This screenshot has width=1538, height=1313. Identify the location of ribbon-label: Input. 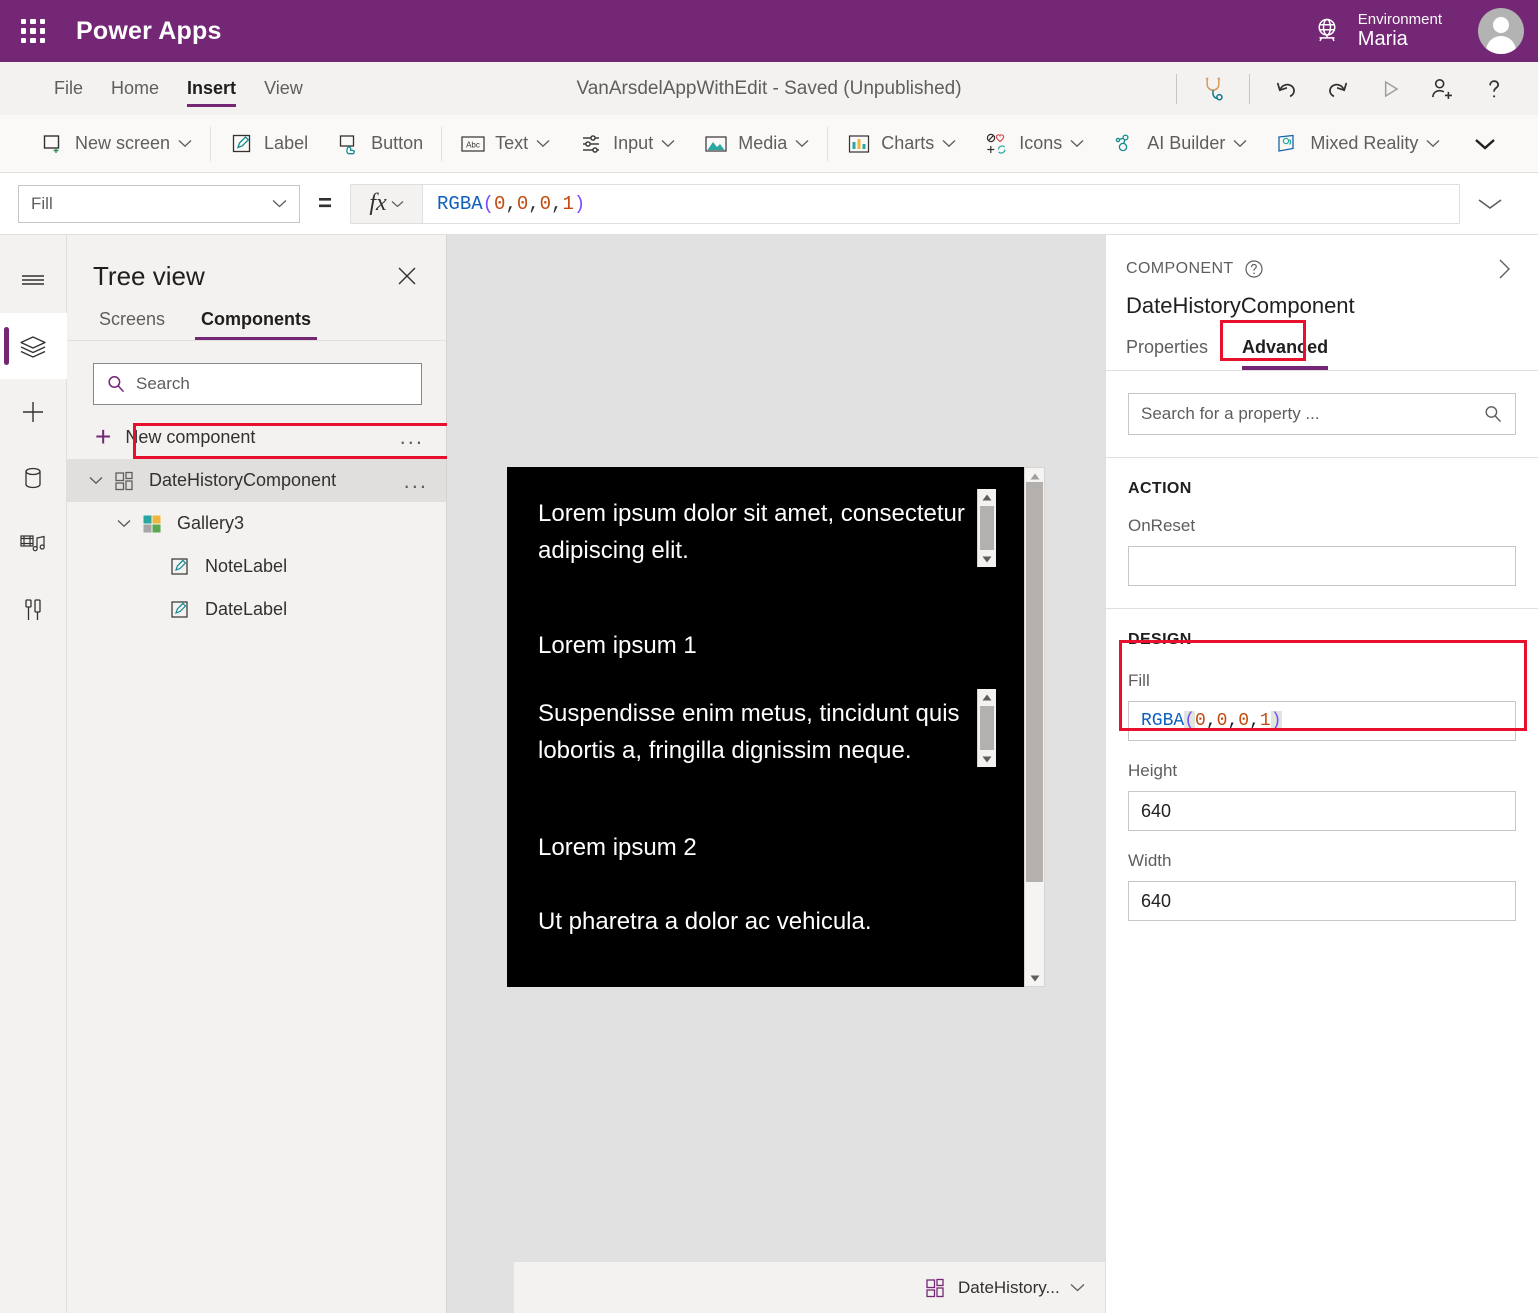
(633, 143).